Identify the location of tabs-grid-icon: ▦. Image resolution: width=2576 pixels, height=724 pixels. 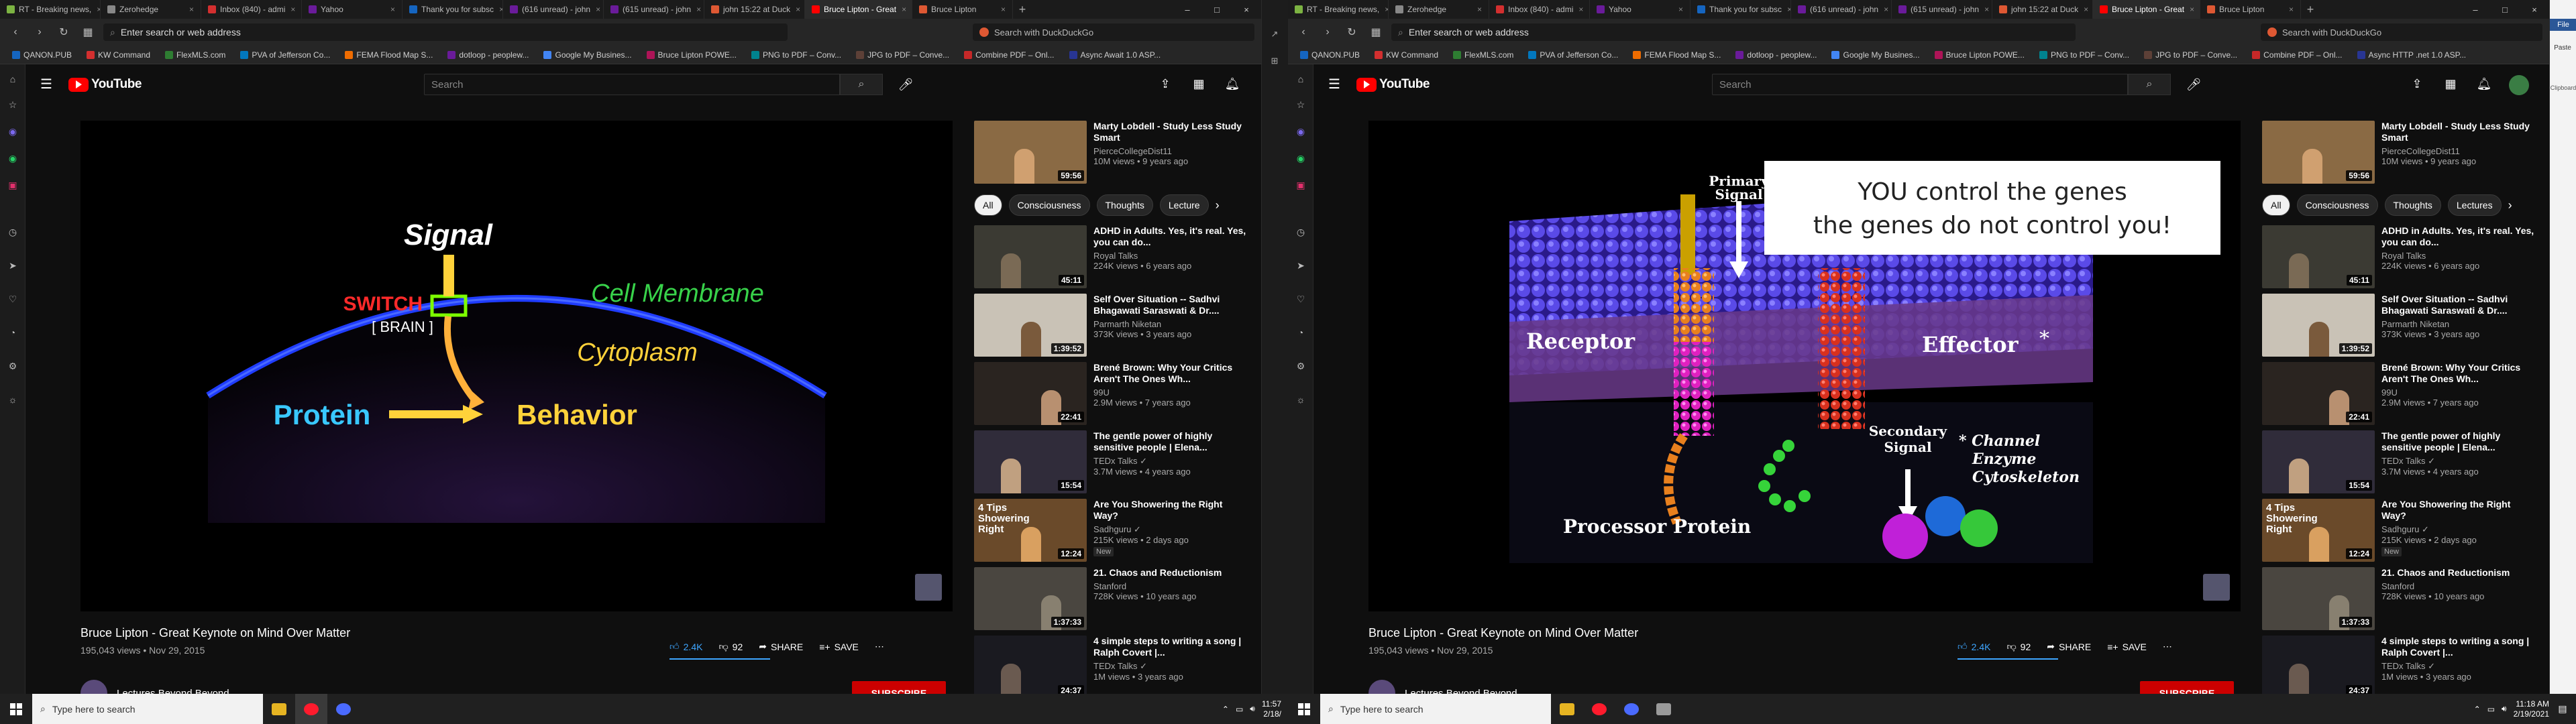
(1376, 32).